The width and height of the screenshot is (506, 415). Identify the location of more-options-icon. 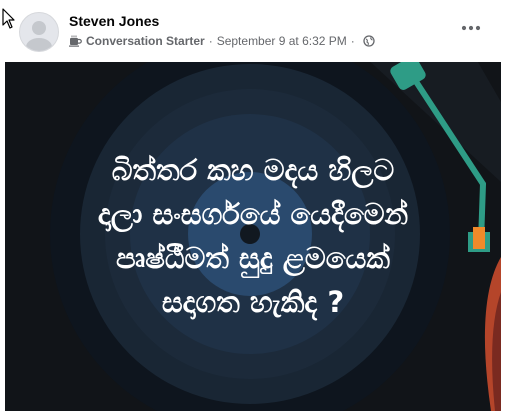
(471, 28).